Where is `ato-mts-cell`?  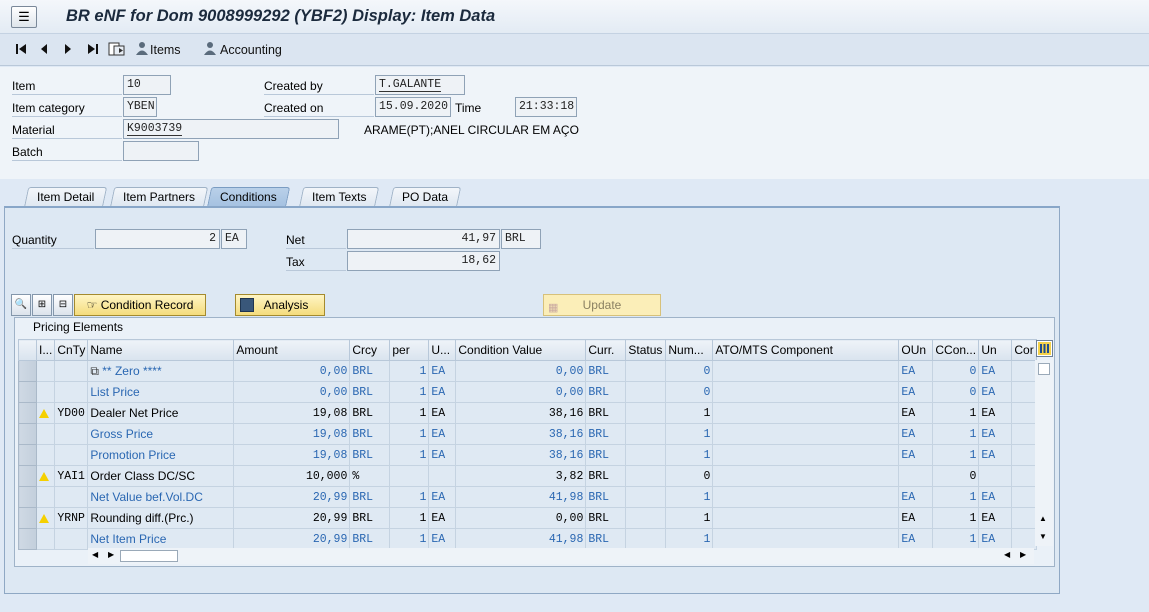 ato-mts-cell is located at coordinates (806, 497).